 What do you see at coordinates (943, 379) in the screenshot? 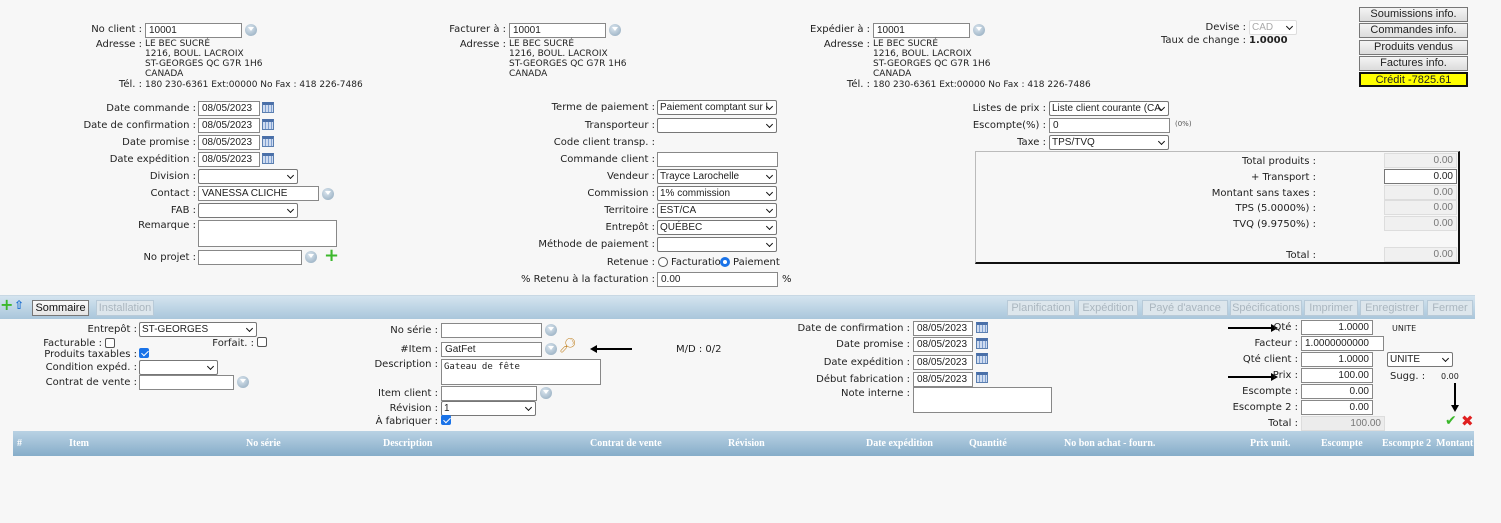
I see `debut-fabrication-input: 08/05/2023` at bounding box center [943, 379].